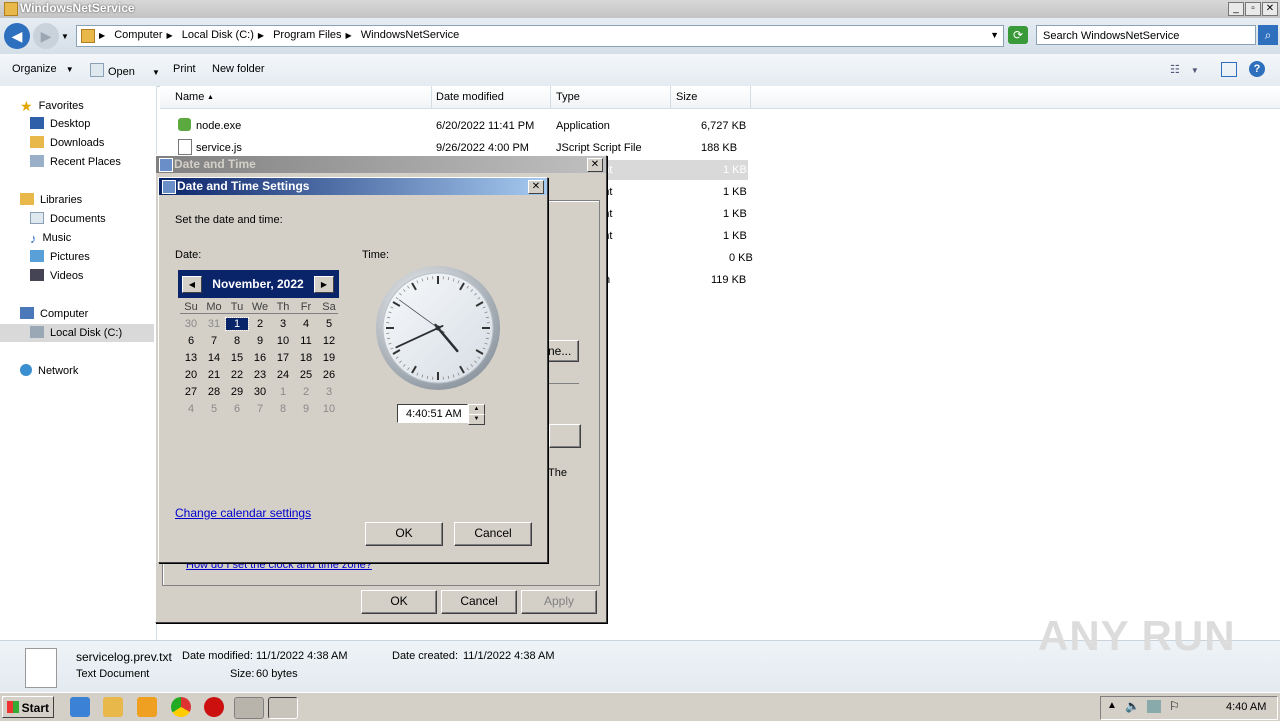  Describe the element at coordinates (138, 35) in the screenshot. I see `crumb-computer: Computer` at that location.